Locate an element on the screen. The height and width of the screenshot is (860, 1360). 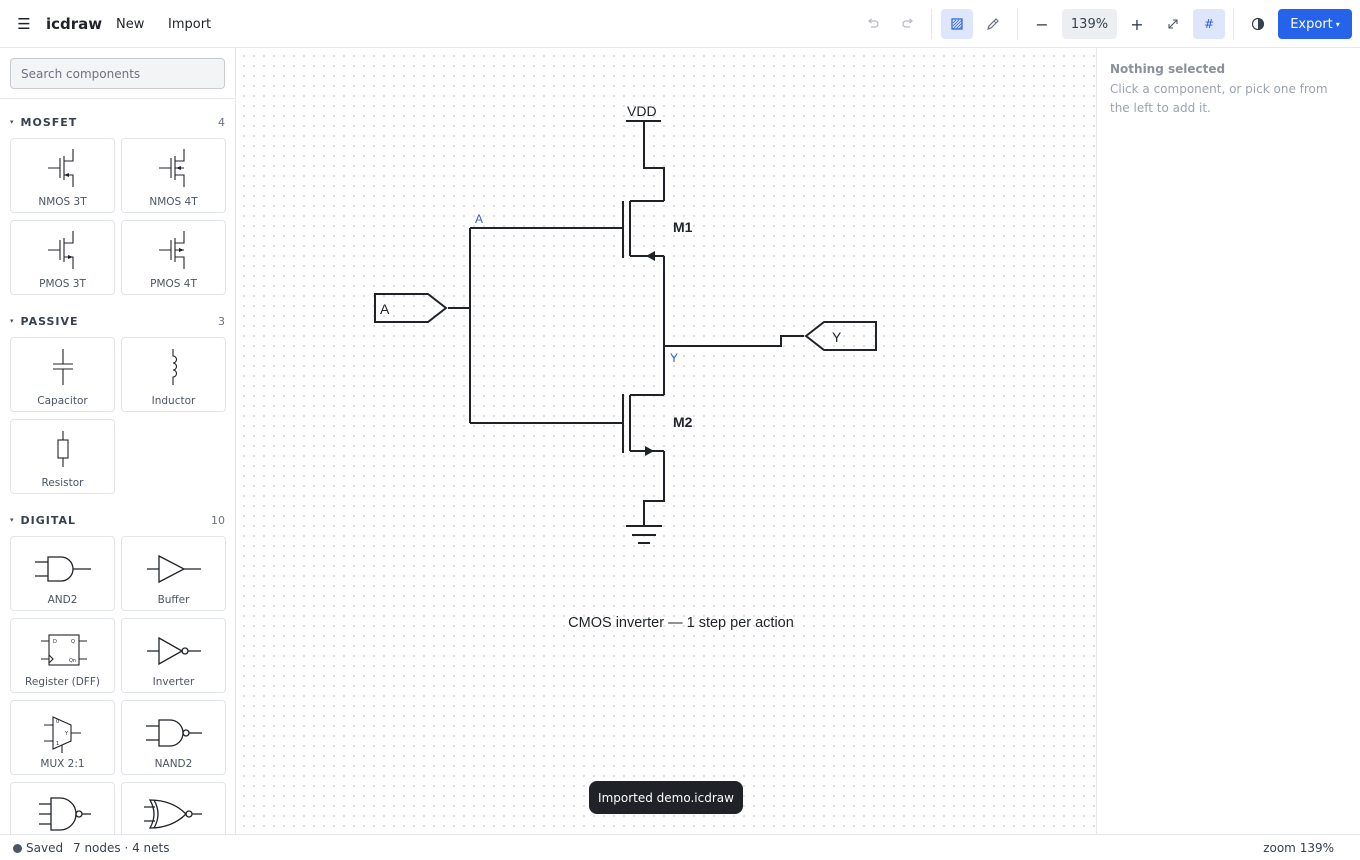
buffer-icon is located at coordinates (174, 569).